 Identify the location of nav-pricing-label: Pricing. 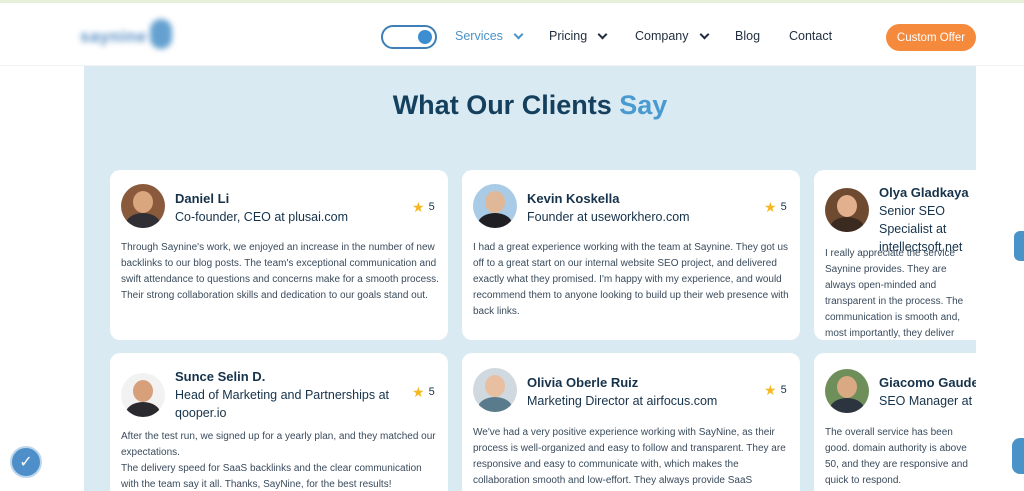
(568, 36).